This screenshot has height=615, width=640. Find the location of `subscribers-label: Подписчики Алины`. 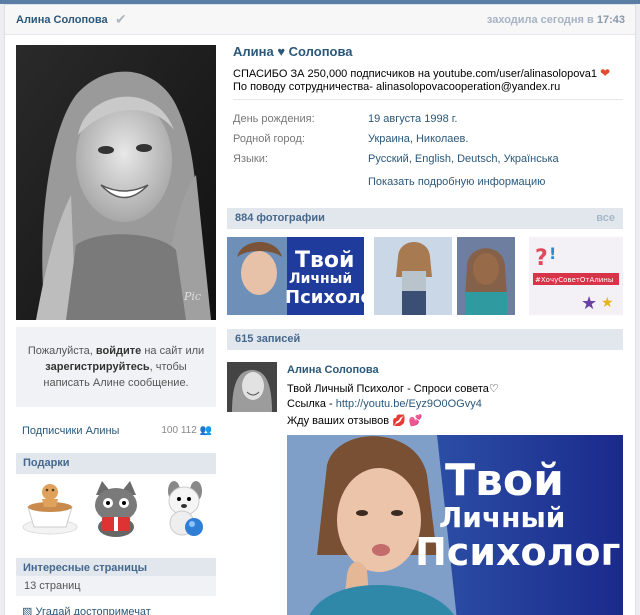

subscribers-label: Подписчики Алины is located at coordinates (70, 431).